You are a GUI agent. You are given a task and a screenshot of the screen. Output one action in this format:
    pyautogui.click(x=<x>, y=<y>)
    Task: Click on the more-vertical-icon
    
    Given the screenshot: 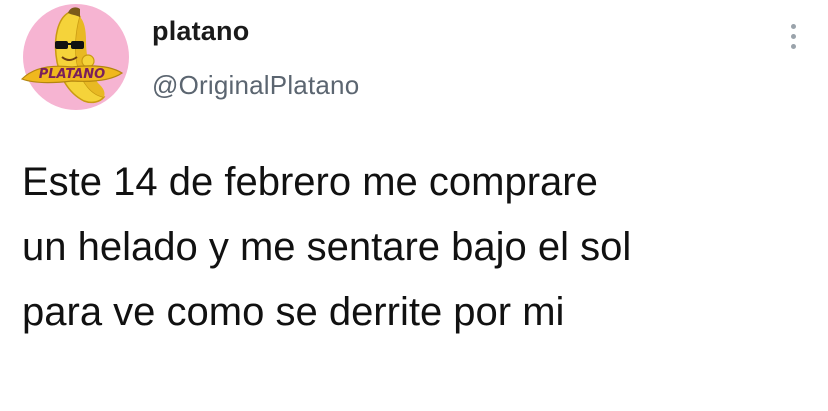 What is the action you would take?
    pyautogui.click(x=793, y=26)
    